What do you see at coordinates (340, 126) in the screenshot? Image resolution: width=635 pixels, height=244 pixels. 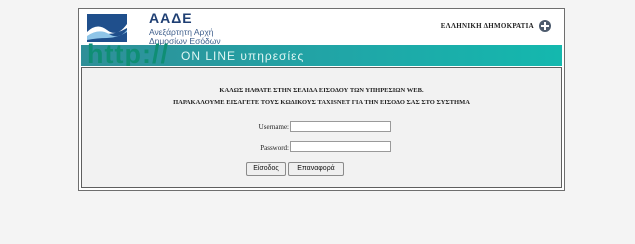 I see `username-input` at bounding box center [340, 126].